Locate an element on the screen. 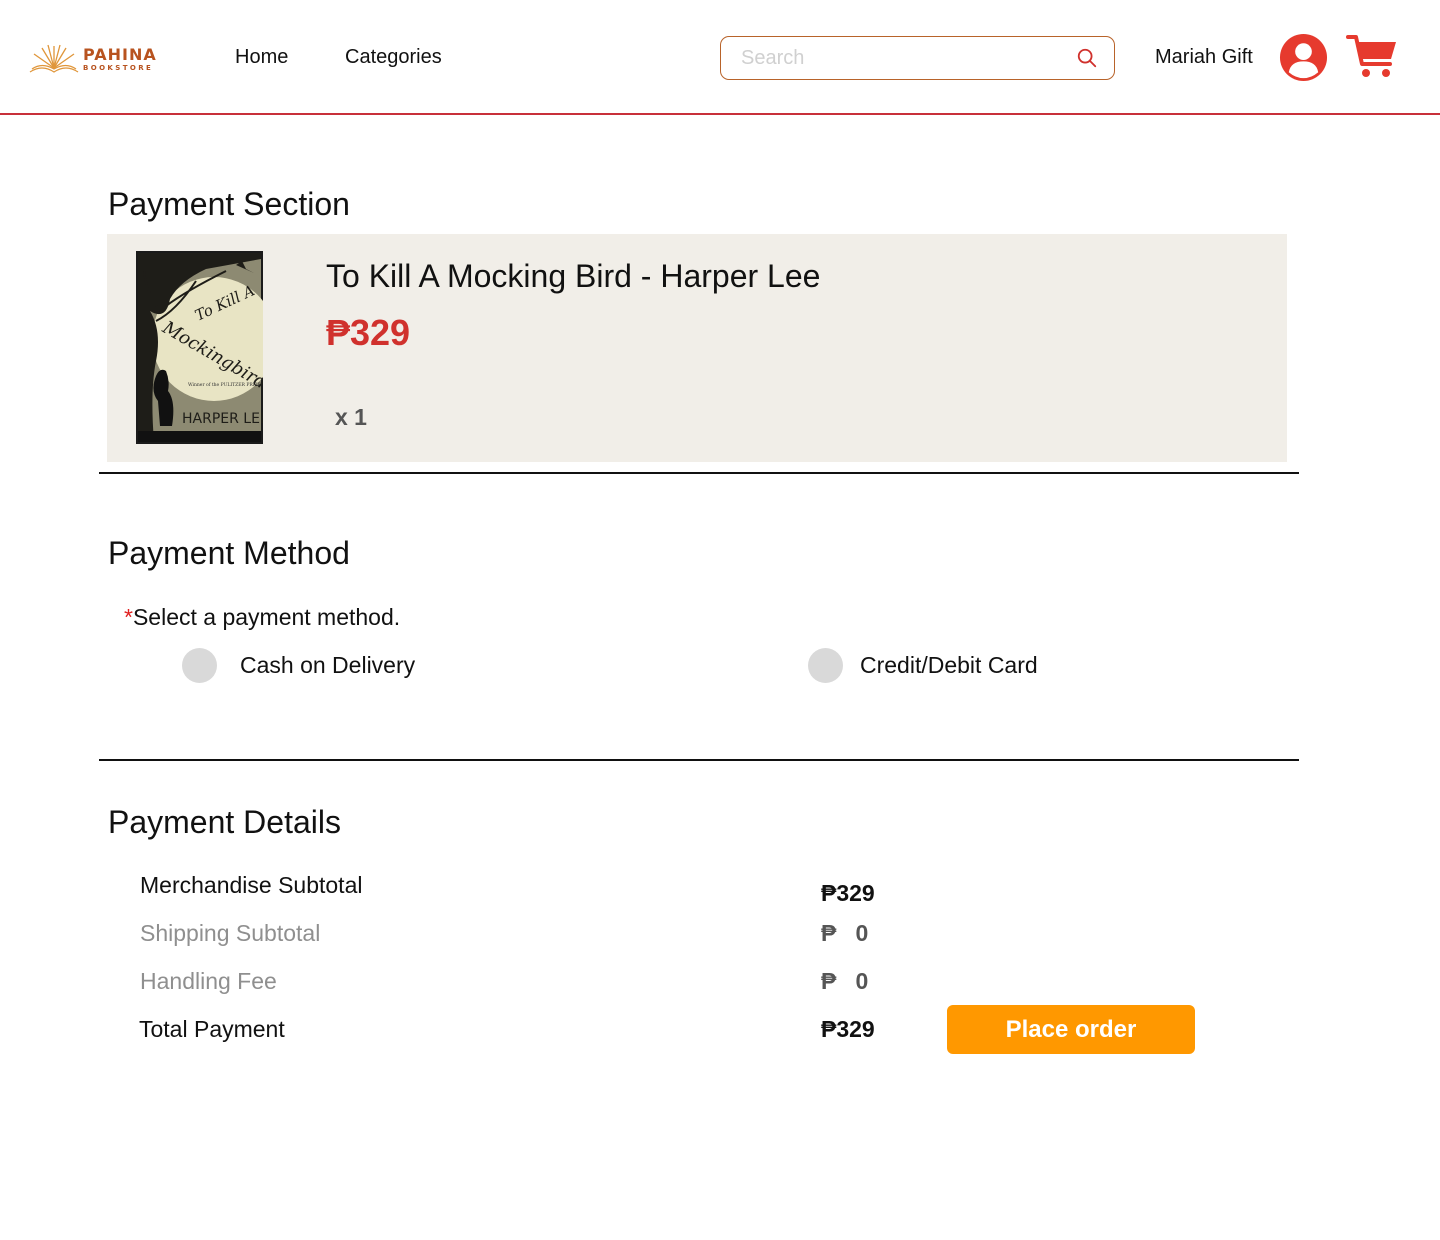  cover-author: HARPER LEE is located at coordinates (222, 419).